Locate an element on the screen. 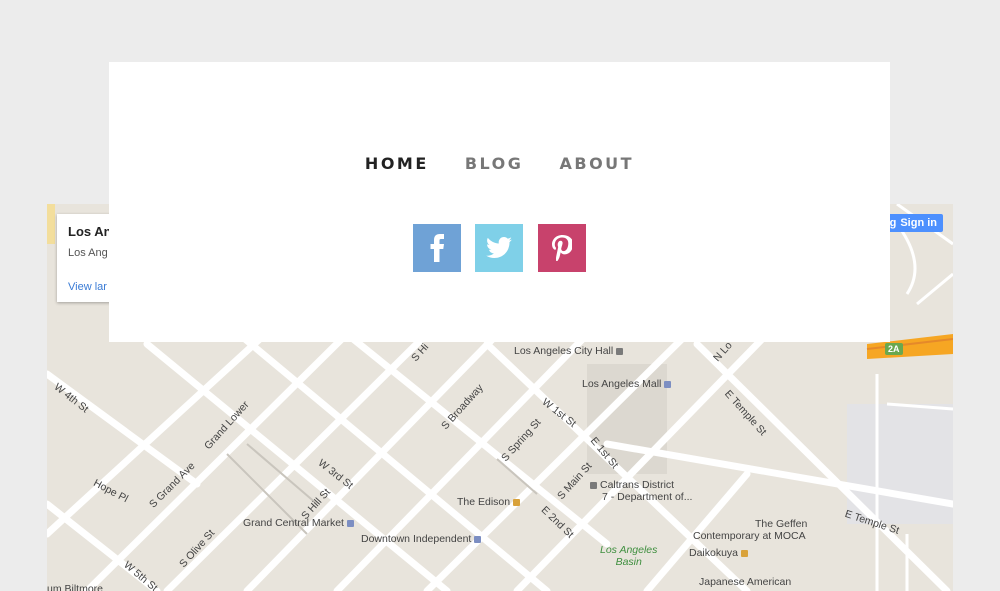 This screenshot has width=1000, height=591. facebook-button is located at coordinates (437, 248).